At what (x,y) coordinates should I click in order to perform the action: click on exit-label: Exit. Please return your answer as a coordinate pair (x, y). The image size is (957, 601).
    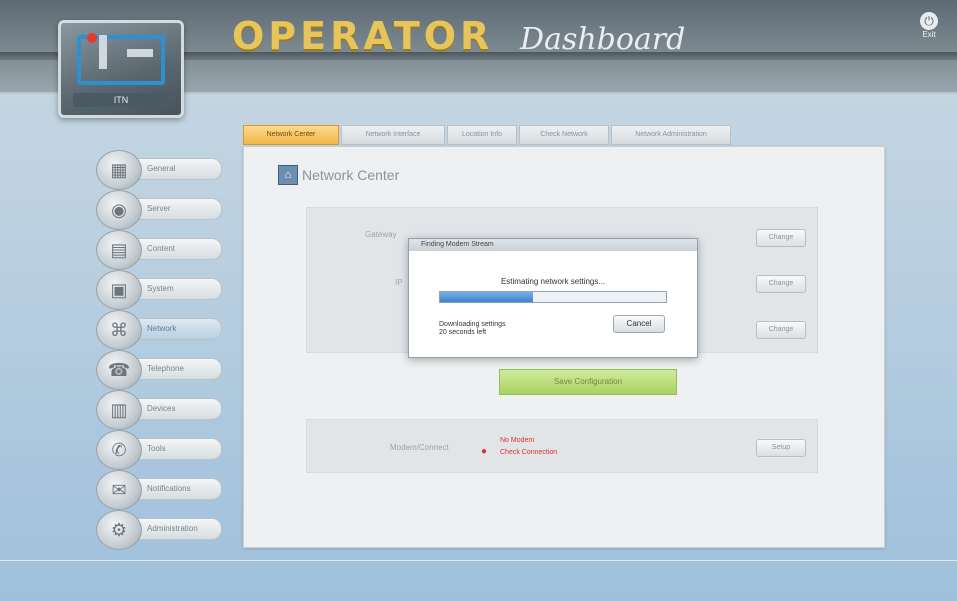
    Looking at the image, I should click on (929, 34).